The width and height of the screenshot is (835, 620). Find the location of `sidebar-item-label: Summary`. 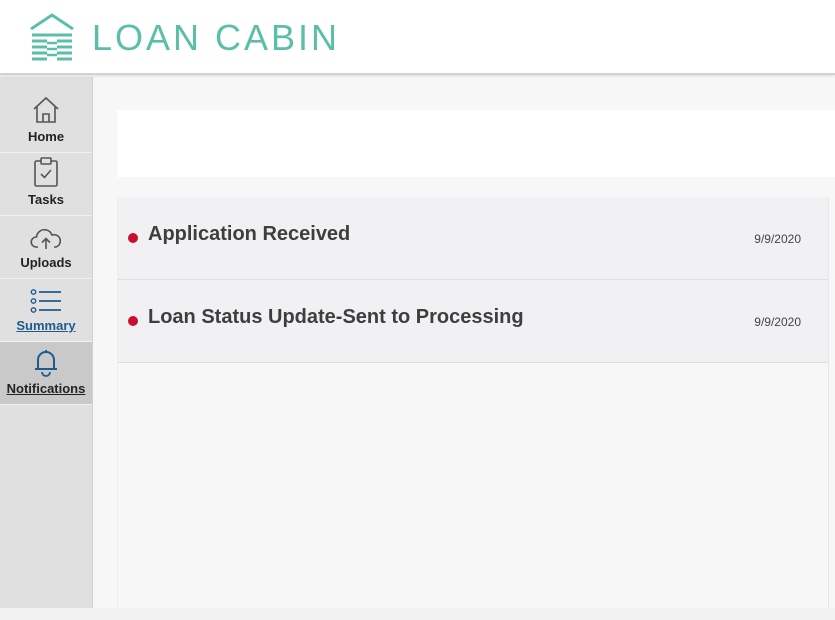

sidebar-item-label: Summary is located at coordinates (46, 325).